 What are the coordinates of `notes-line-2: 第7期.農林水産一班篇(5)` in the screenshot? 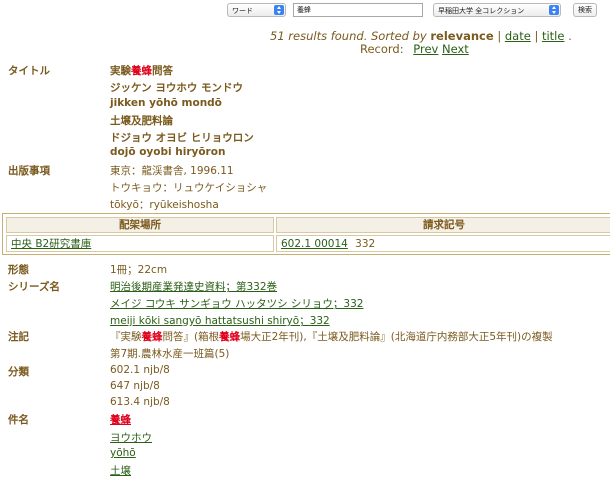 It's located at (170, 354).